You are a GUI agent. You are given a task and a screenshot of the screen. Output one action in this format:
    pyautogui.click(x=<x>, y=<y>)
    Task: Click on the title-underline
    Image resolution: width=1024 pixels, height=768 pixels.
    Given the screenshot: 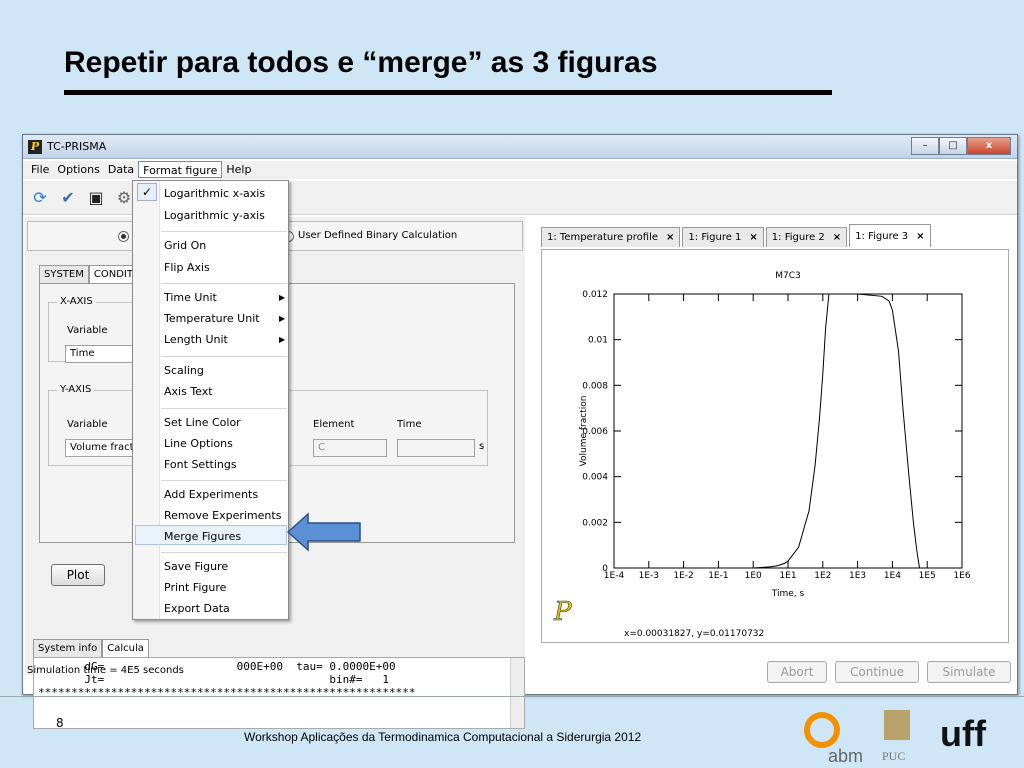 What is the action you would take?
    pyautogui.click(x=448, y=92)
    